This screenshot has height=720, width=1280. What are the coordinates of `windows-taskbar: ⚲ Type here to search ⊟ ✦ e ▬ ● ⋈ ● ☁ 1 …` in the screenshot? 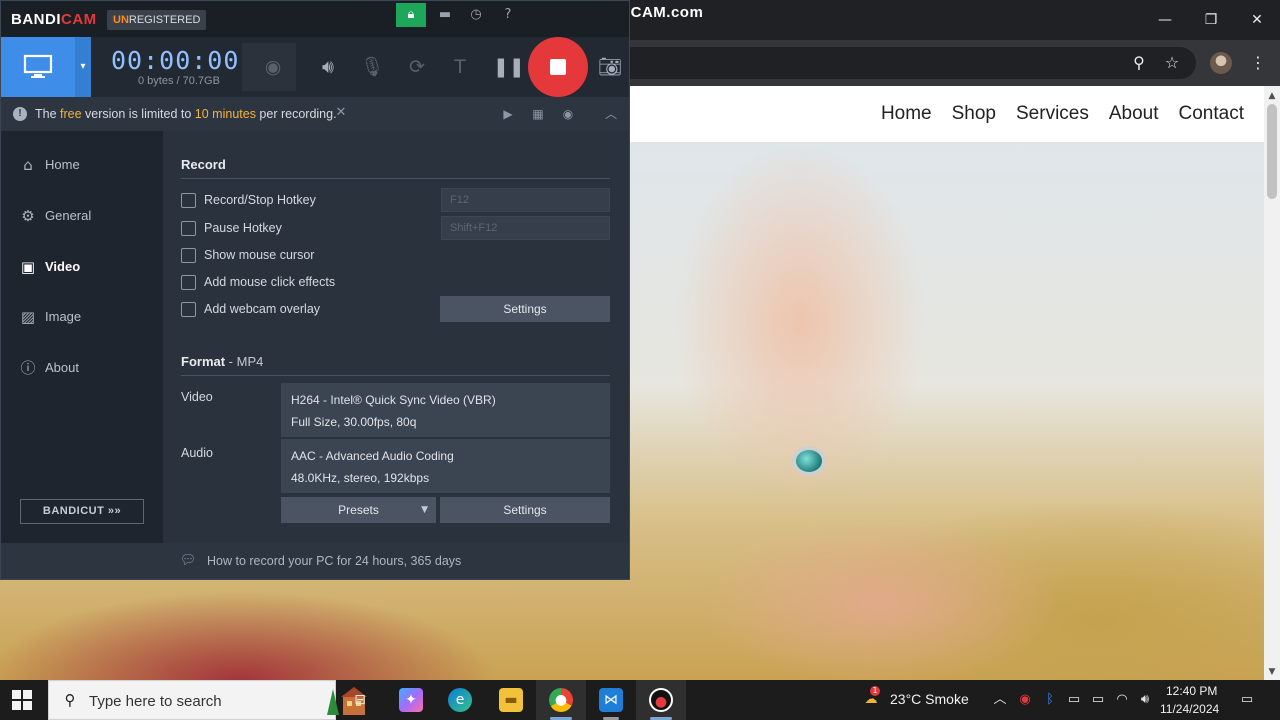 It's located at (640, 700).